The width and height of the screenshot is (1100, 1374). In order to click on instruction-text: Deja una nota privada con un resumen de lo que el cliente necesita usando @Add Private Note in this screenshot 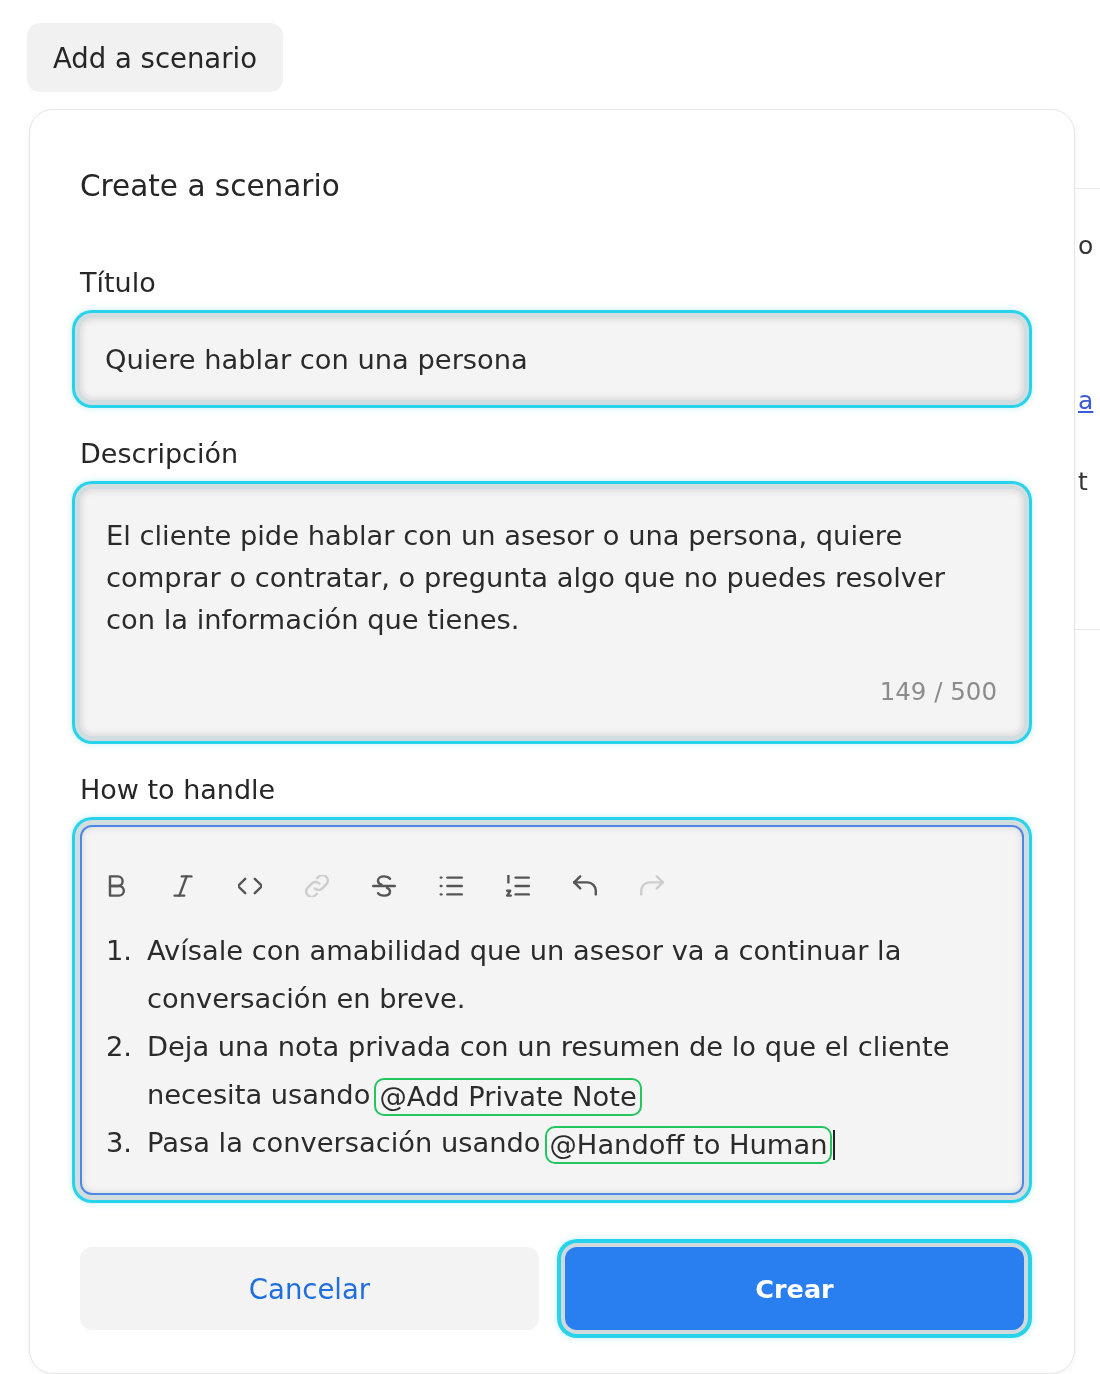, I will do `click(572, 1071)`.